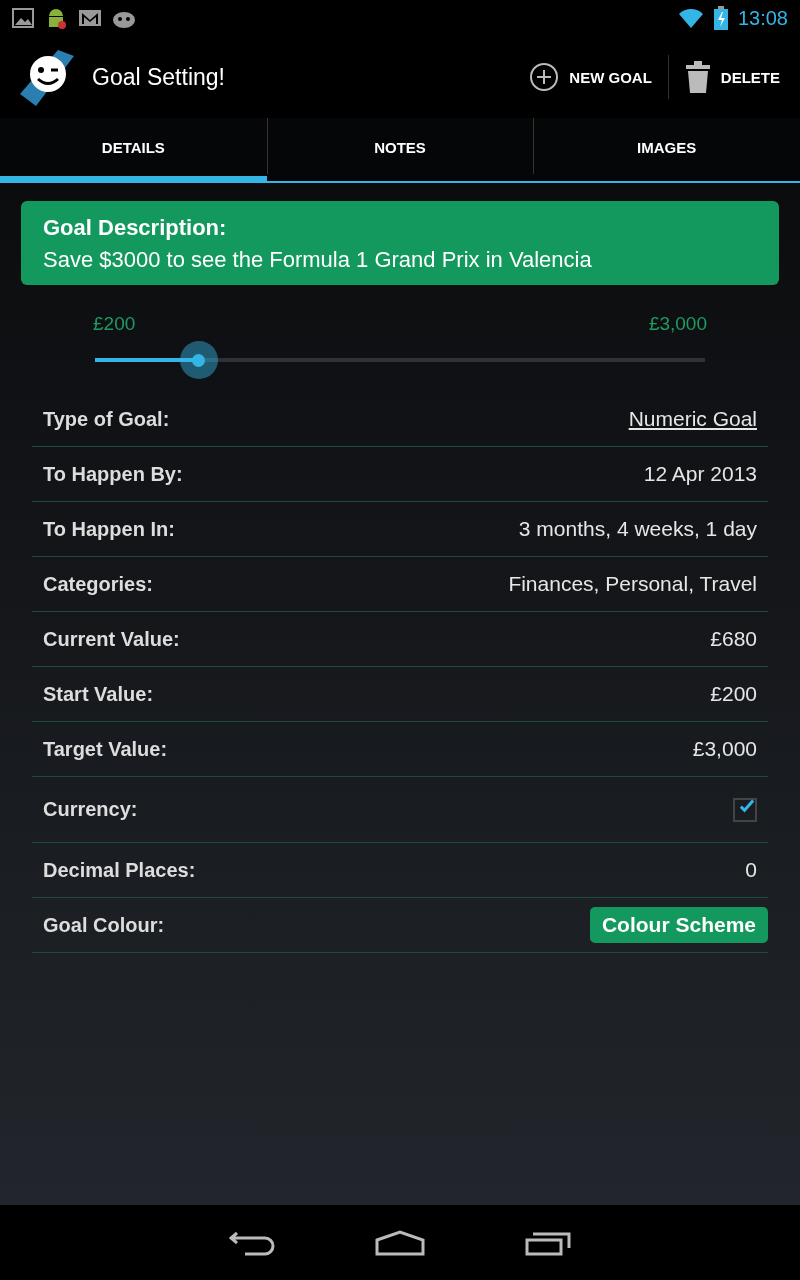 The image size is (800, 1280). Describe the element at coordinates (732, 77) in the screenshot. I see `delete-button: DELETE` at that location.